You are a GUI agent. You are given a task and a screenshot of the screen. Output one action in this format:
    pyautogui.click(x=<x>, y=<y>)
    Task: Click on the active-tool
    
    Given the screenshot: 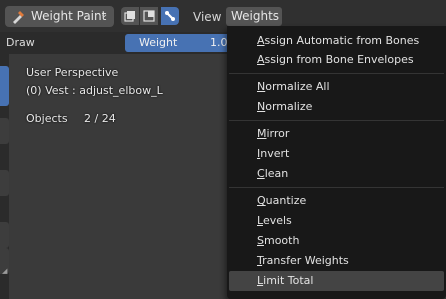 What is the action you would take?
    pyautogui.click(x=4, y=86)
    